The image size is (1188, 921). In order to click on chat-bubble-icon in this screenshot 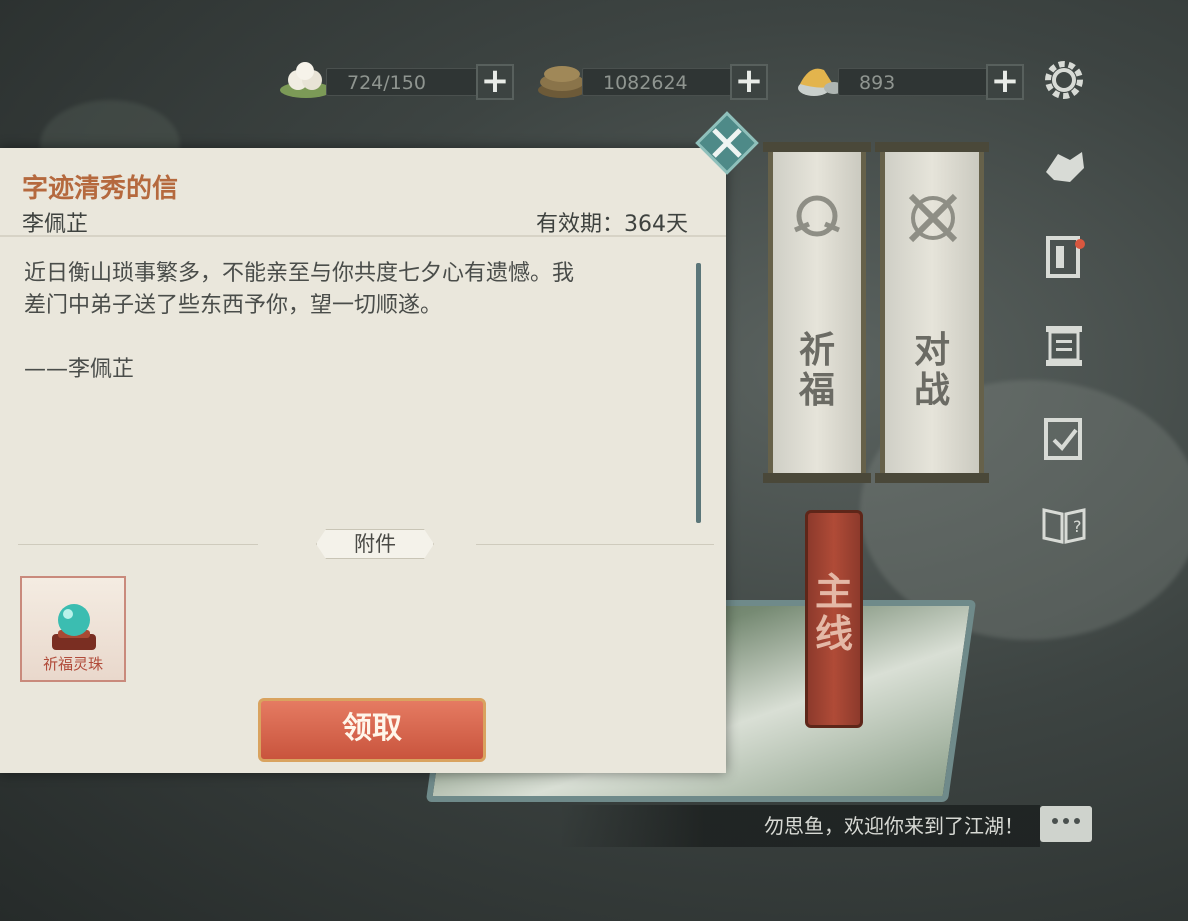, I will do `click(1066, 824)`.